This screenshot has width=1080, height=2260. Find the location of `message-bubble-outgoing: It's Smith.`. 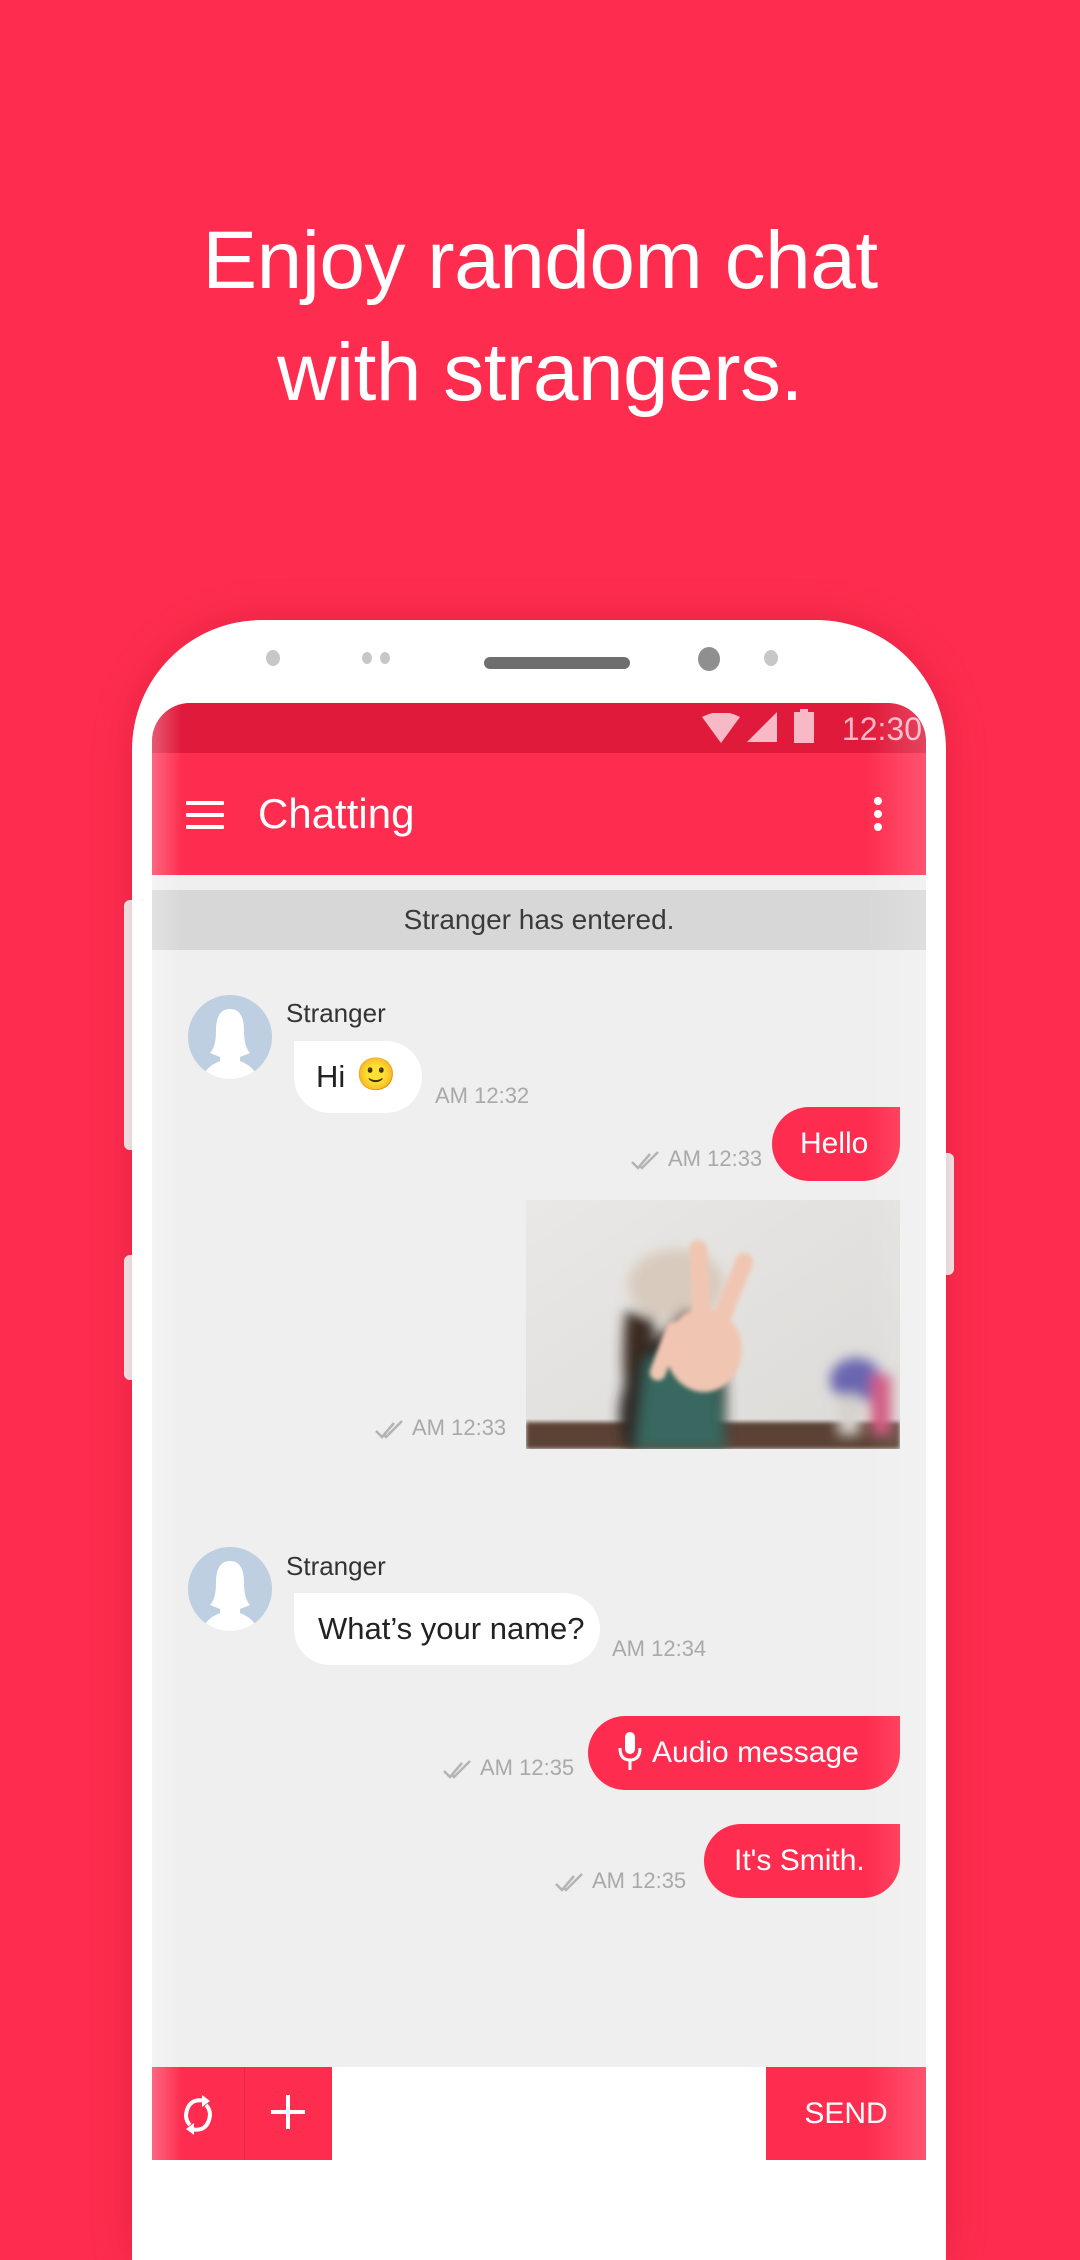

message-bubble-outgoing: It's Smith. is located at coordinates (802, 1861).